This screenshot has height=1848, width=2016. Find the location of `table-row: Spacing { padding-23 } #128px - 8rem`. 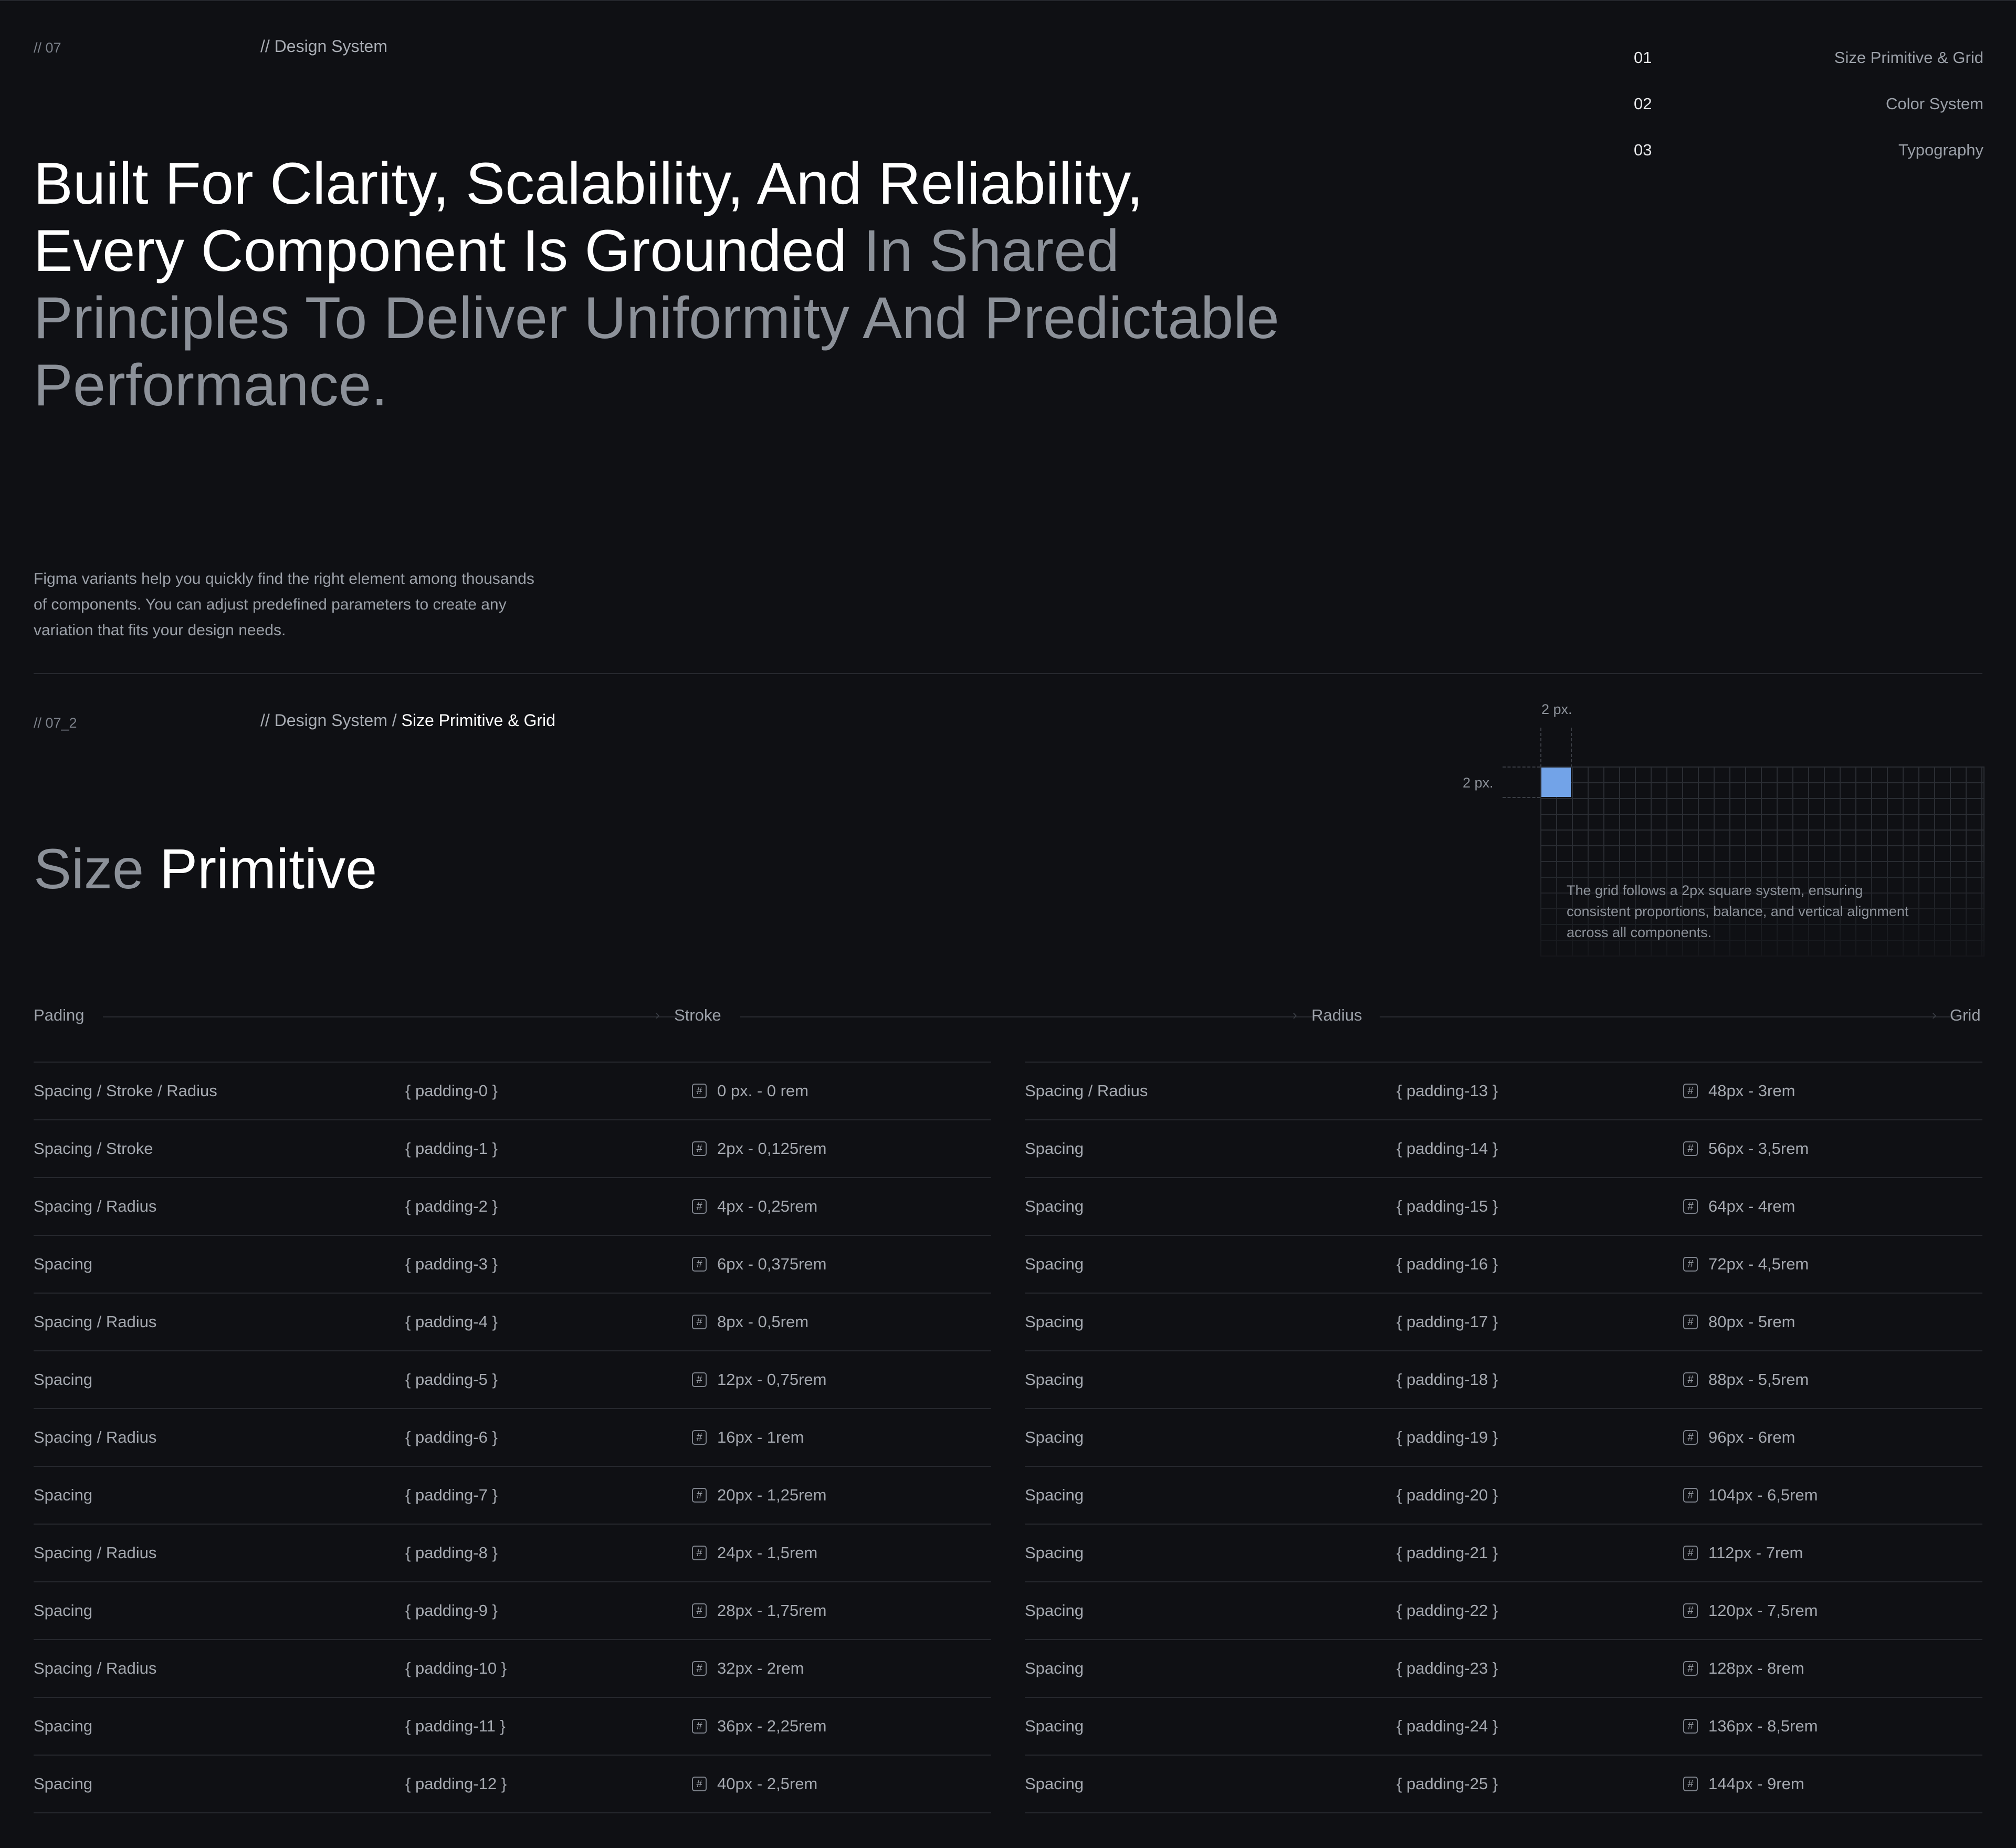

table-row: Spacing { padding-23 } #128px - 8rem is located at coordinates (1503, 1668).